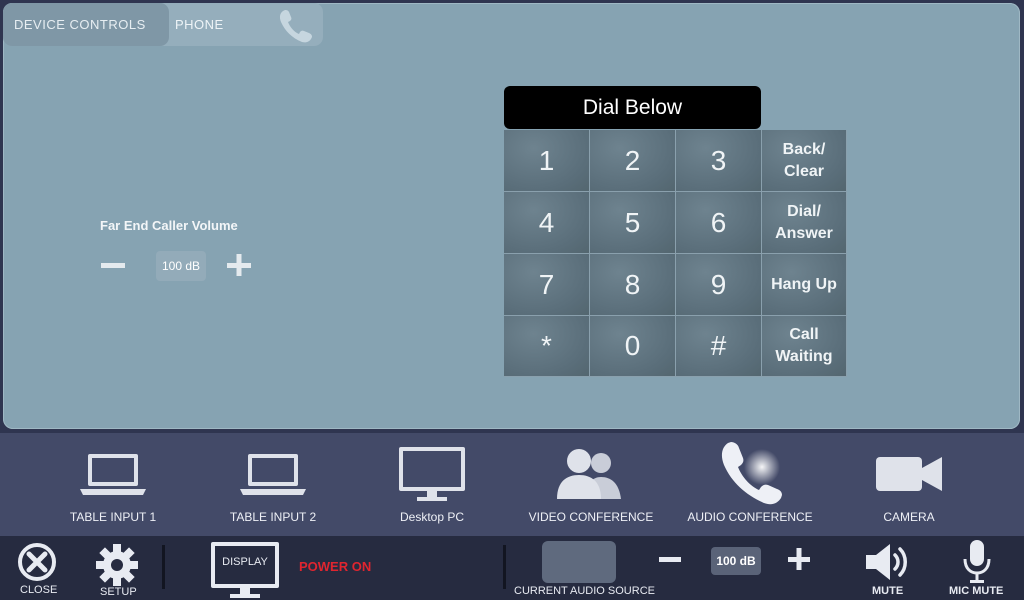 Image resolution: width=1024 pixels, height=600 pixels. I want to click on current-audio-source-indicator, so click(579, 562).